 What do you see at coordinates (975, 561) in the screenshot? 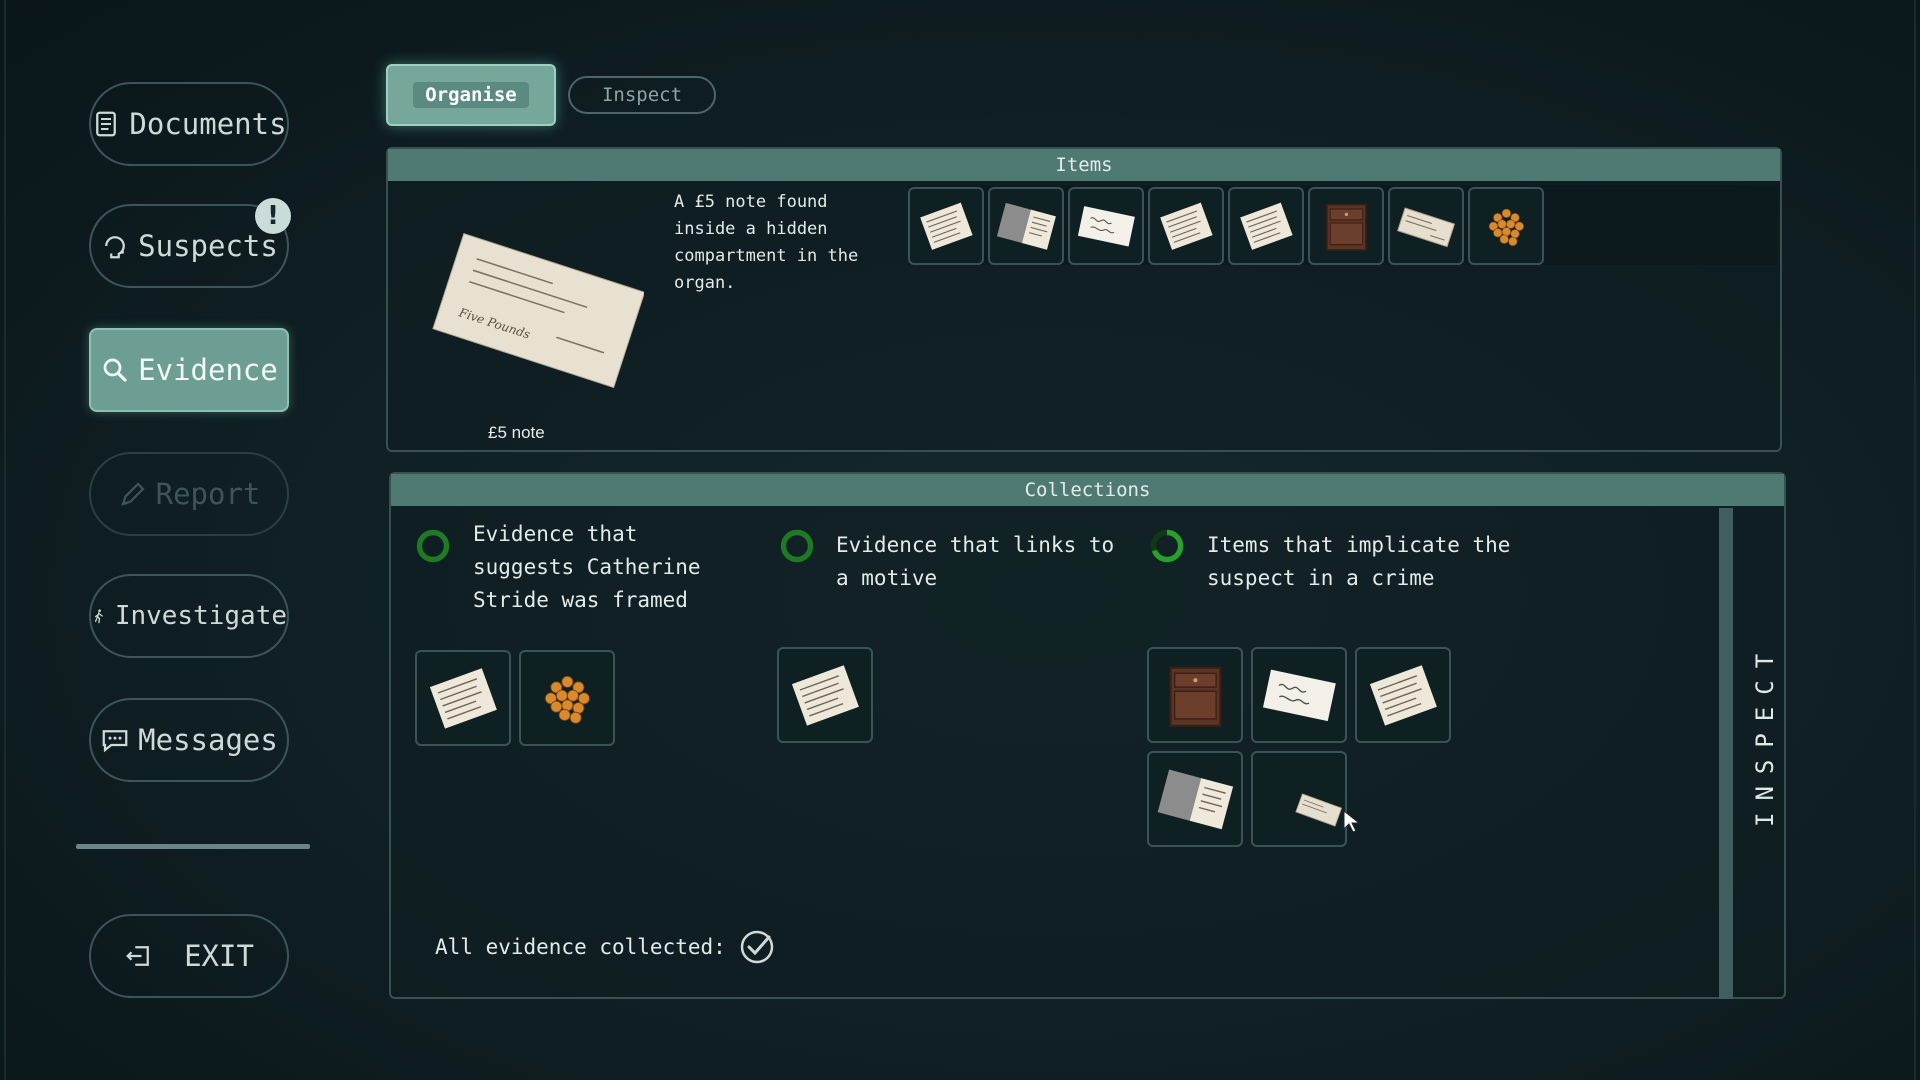
I see `collection-title: Evidence that links to a motive` at bounding box center [975, 561].